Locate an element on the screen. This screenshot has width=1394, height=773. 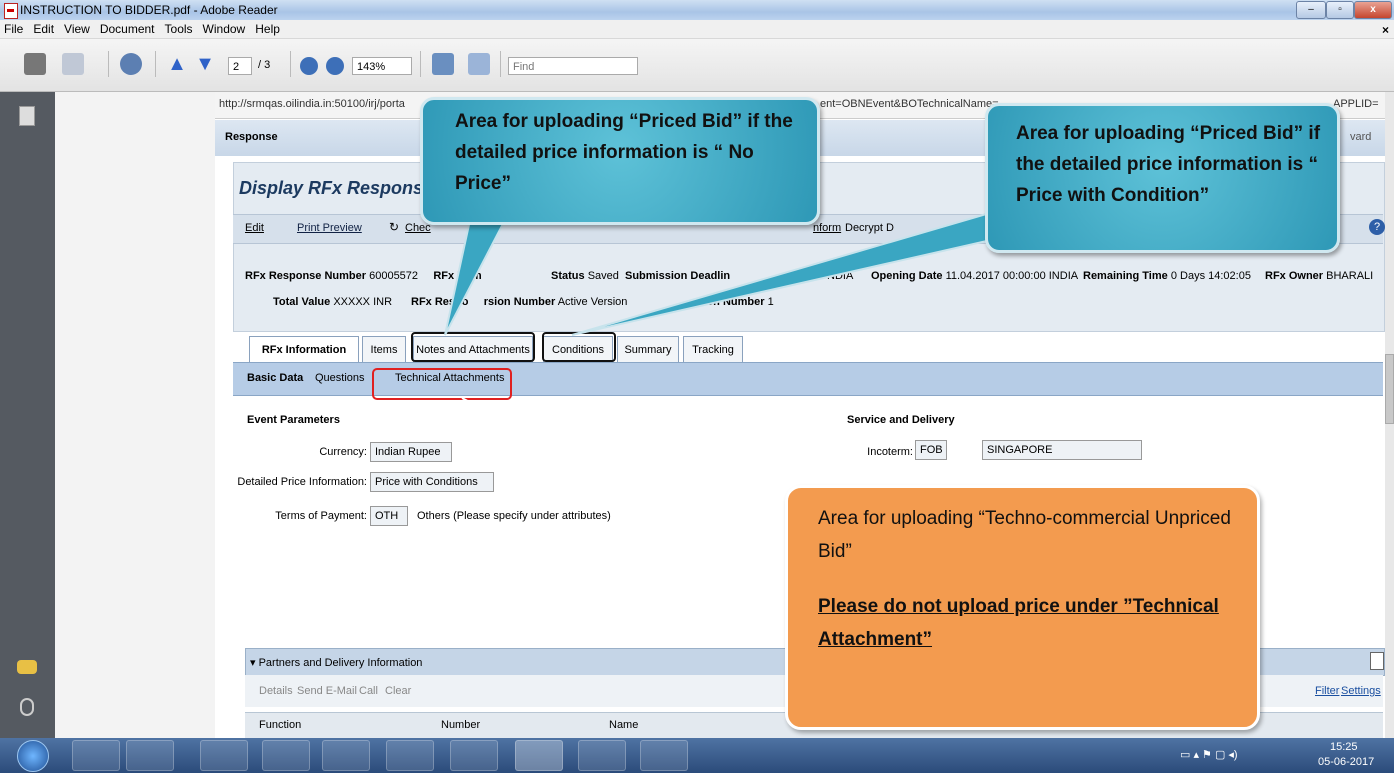
start-button is located at coordinates (33, 756).